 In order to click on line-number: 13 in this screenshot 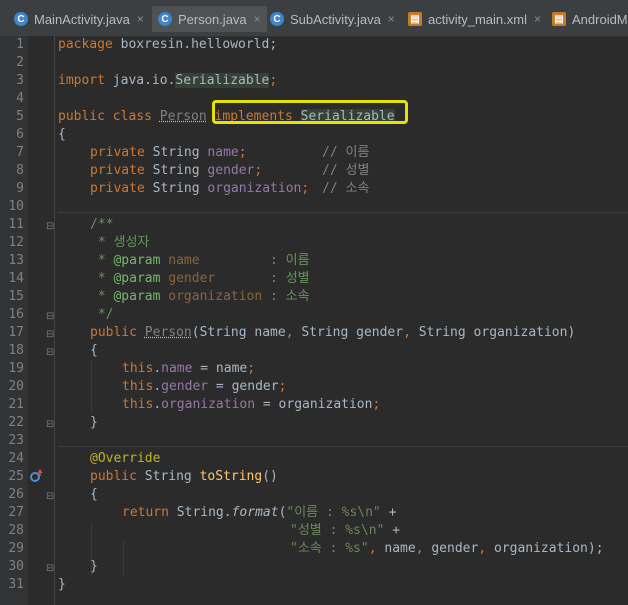, I will do `click(16, 260)`.